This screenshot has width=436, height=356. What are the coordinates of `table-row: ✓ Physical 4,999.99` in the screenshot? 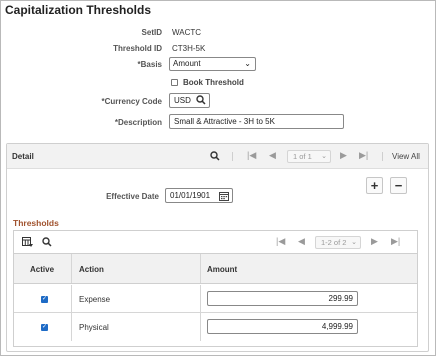 It's located at (215, 327).